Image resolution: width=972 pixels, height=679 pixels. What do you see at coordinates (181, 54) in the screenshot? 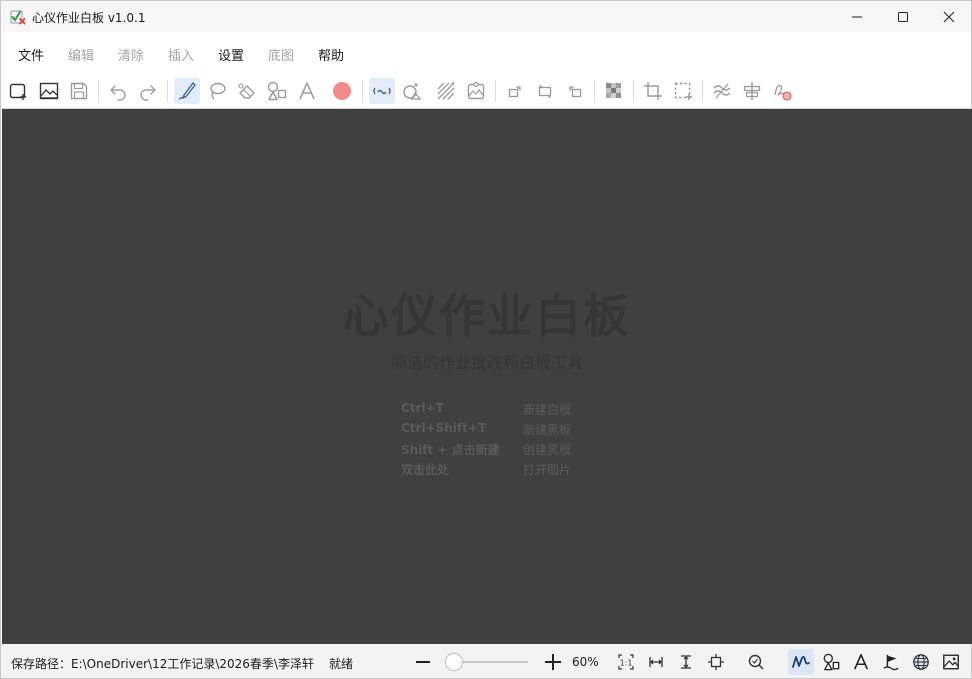
I see `menu-insert: 插入` at bounding box center [181, 54].